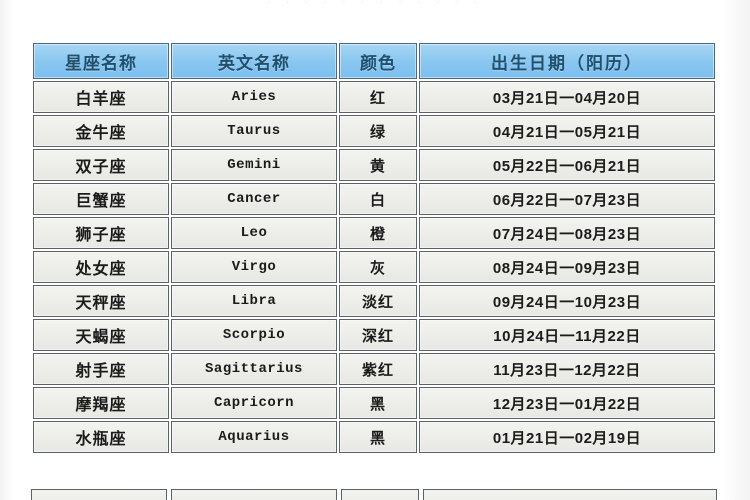  I want to click on table-row: 天秤座 Libra 淡红 09月24日一10月23日, so click(374, 301).